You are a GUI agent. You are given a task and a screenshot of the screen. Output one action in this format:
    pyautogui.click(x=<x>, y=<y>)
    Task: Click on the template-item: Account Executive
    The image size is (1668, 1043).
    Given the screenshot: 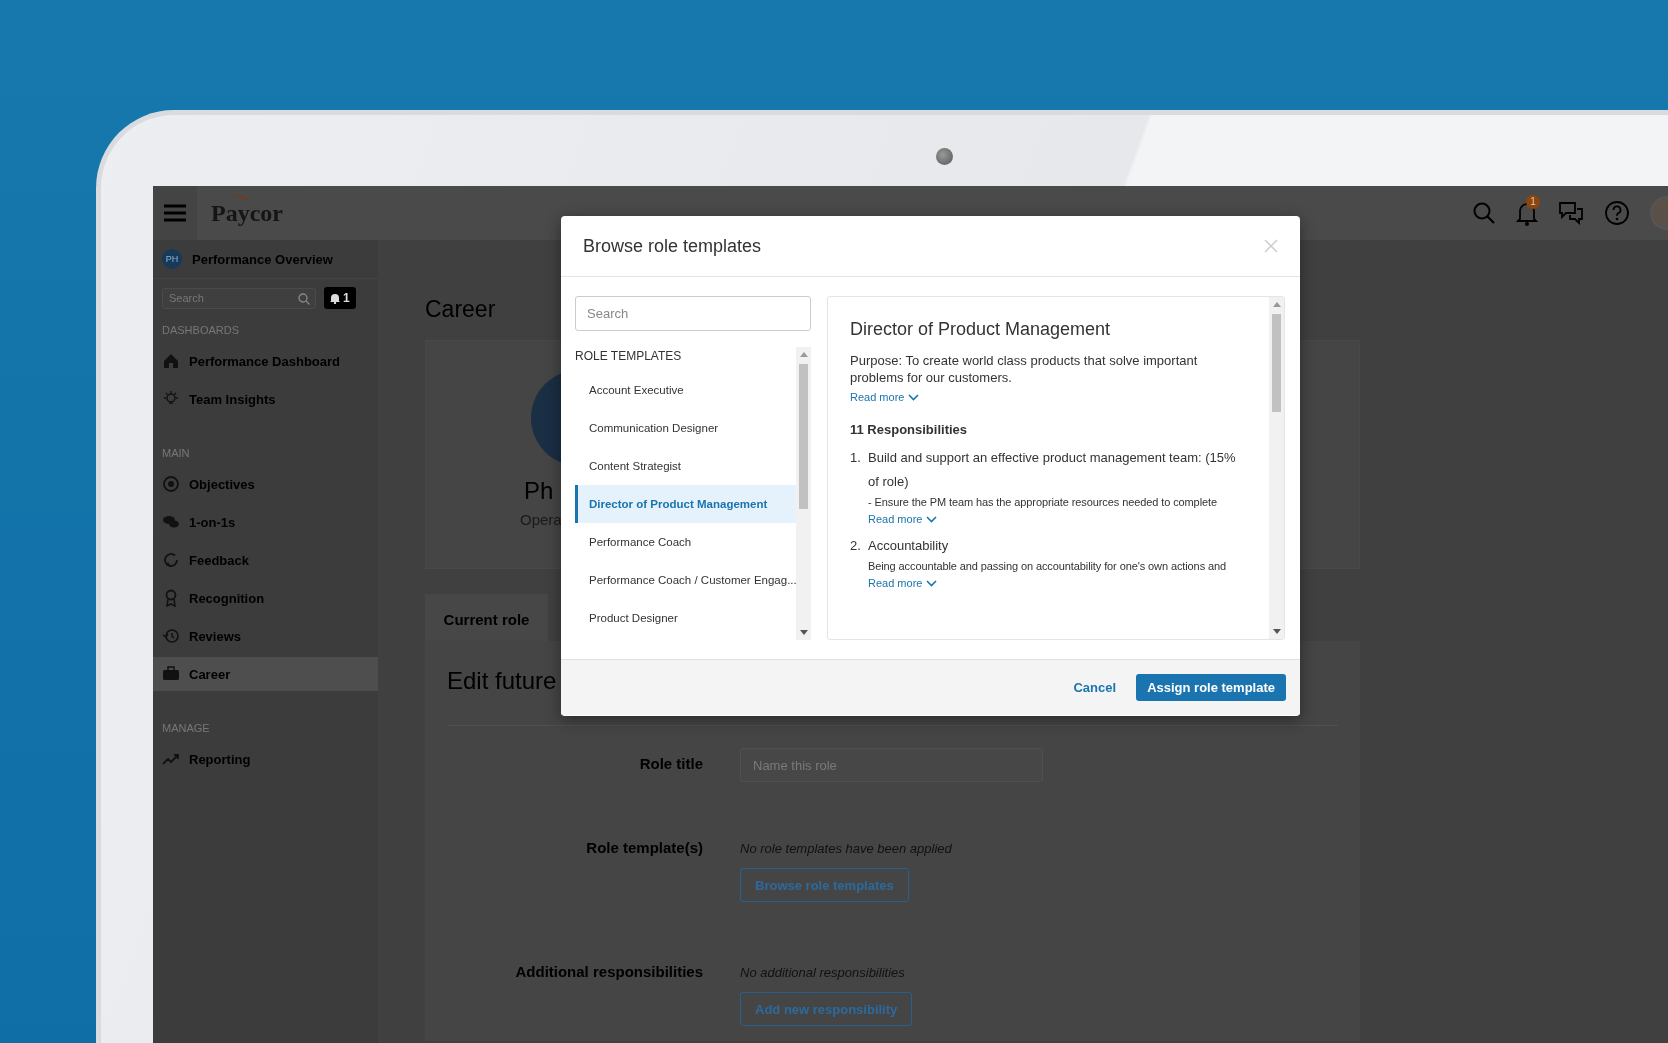 What is the action you would take?
    pyautogui.click(x=685, y=390)
    